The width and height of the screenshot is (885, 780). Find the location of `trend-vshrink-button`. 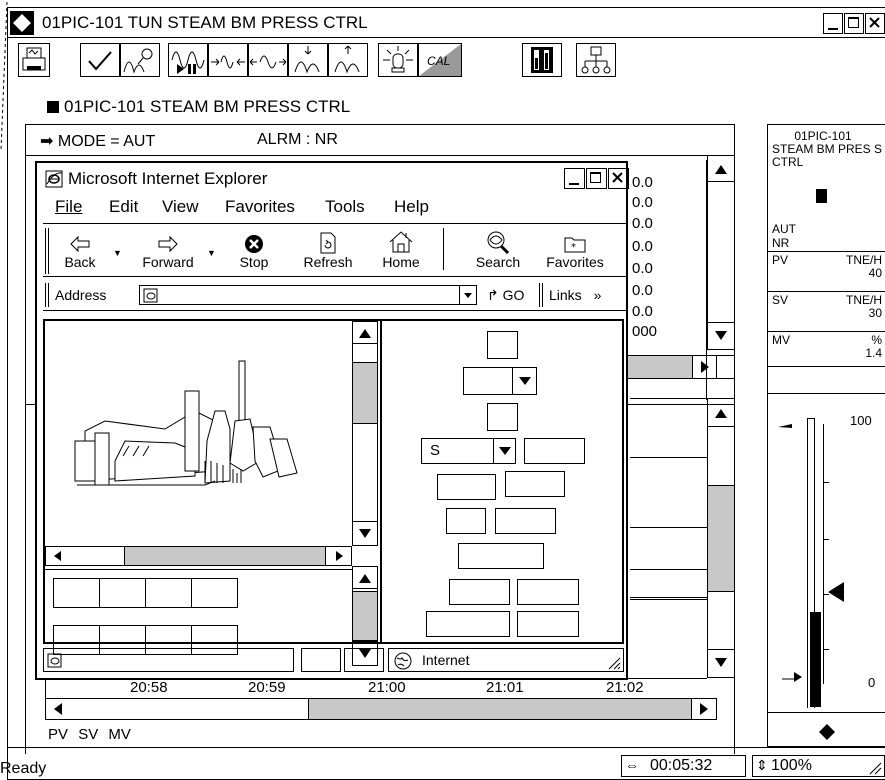

trend-vshrink-button is located at coordinates (308, 60).